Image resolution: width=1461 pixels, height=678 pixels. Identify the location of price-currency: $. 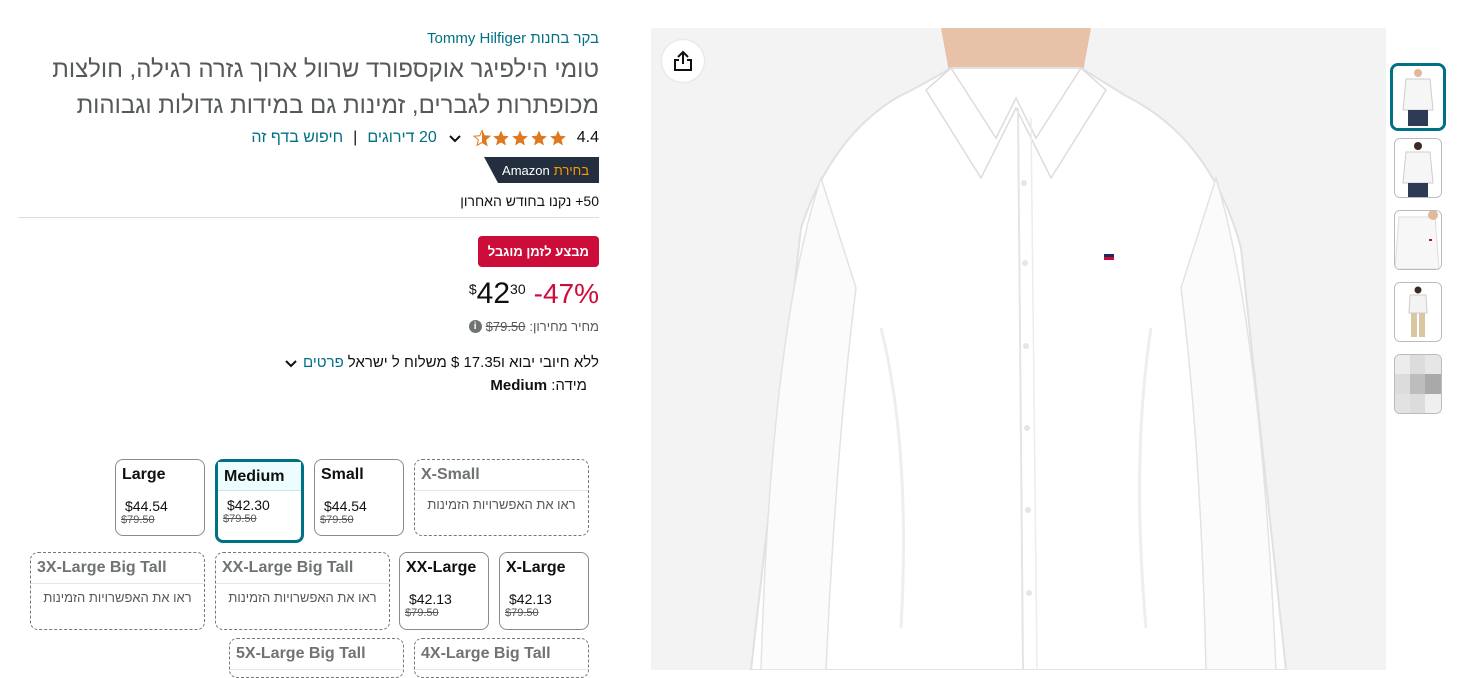
(472, 289).